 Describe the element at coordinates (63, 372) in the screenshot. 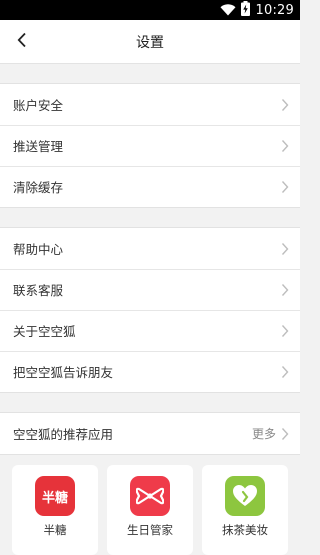

I see `settings-item-label: 把空空狐告诉朋友` at that location.